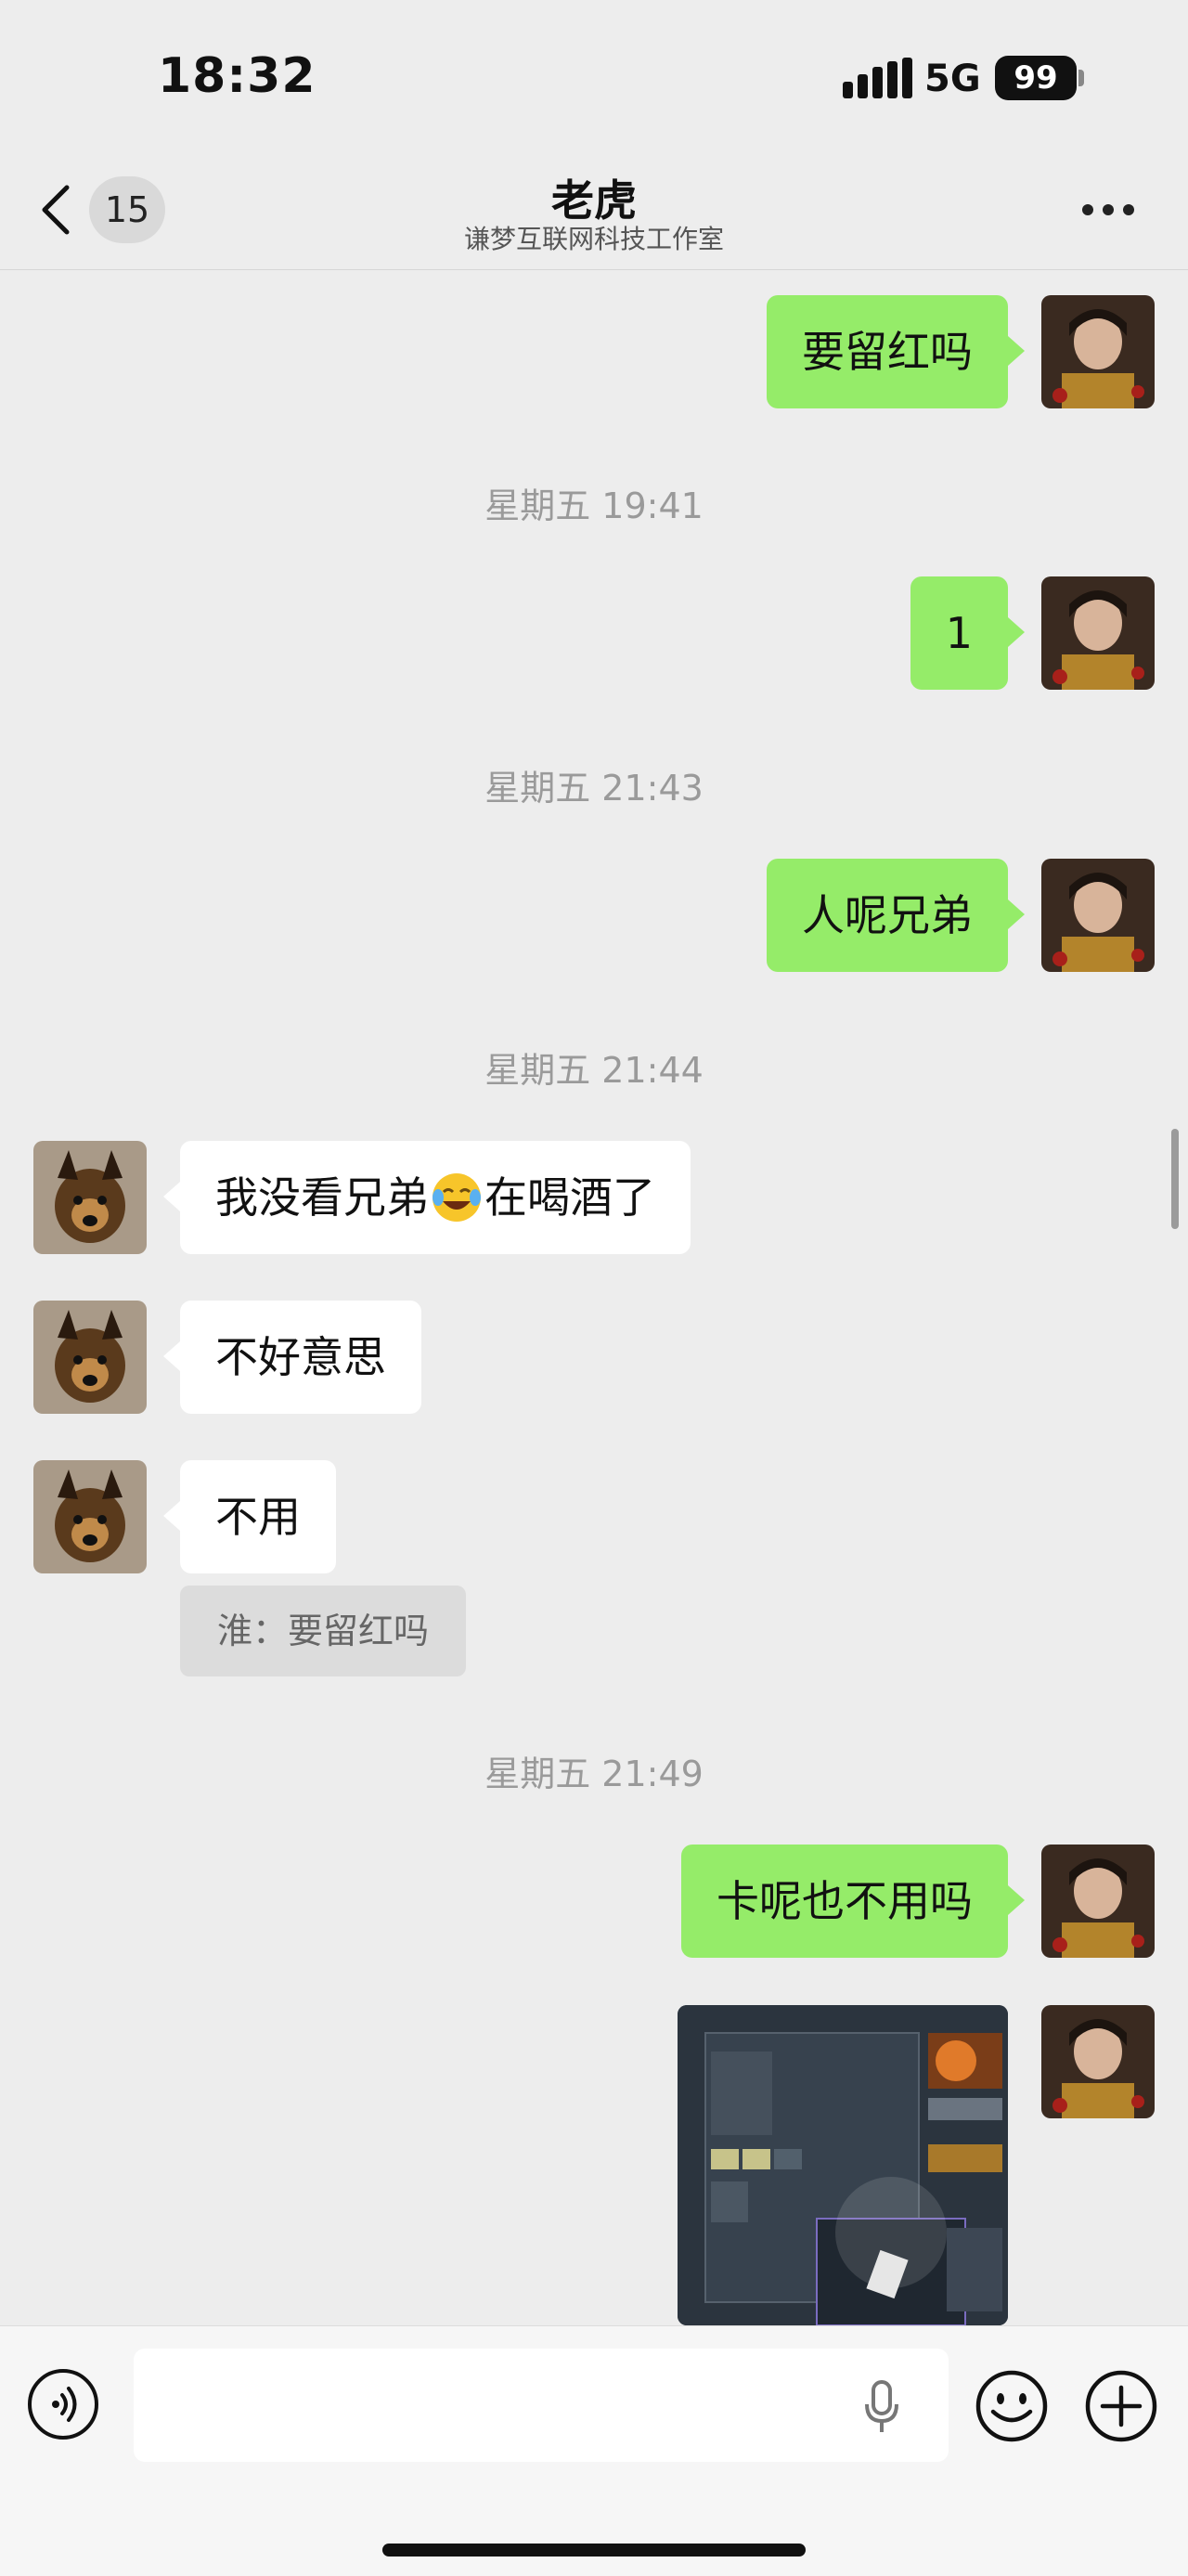  Describe the element at coordinates (250, 1516) in the screenshot. I see `message-bubble-received: 不用` at that location.